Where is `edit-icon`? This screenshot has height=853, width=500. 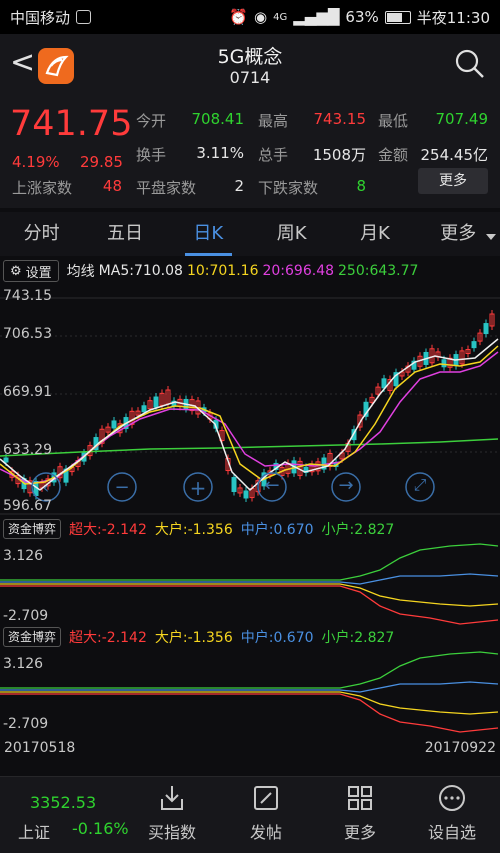
edit-icon is located at coordinates (266, 798).